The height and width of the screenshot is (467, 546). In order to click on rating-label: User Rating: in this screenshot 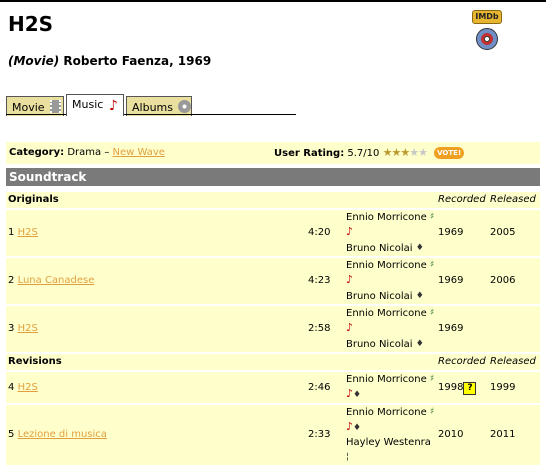, I will do `click(309, 153)`.